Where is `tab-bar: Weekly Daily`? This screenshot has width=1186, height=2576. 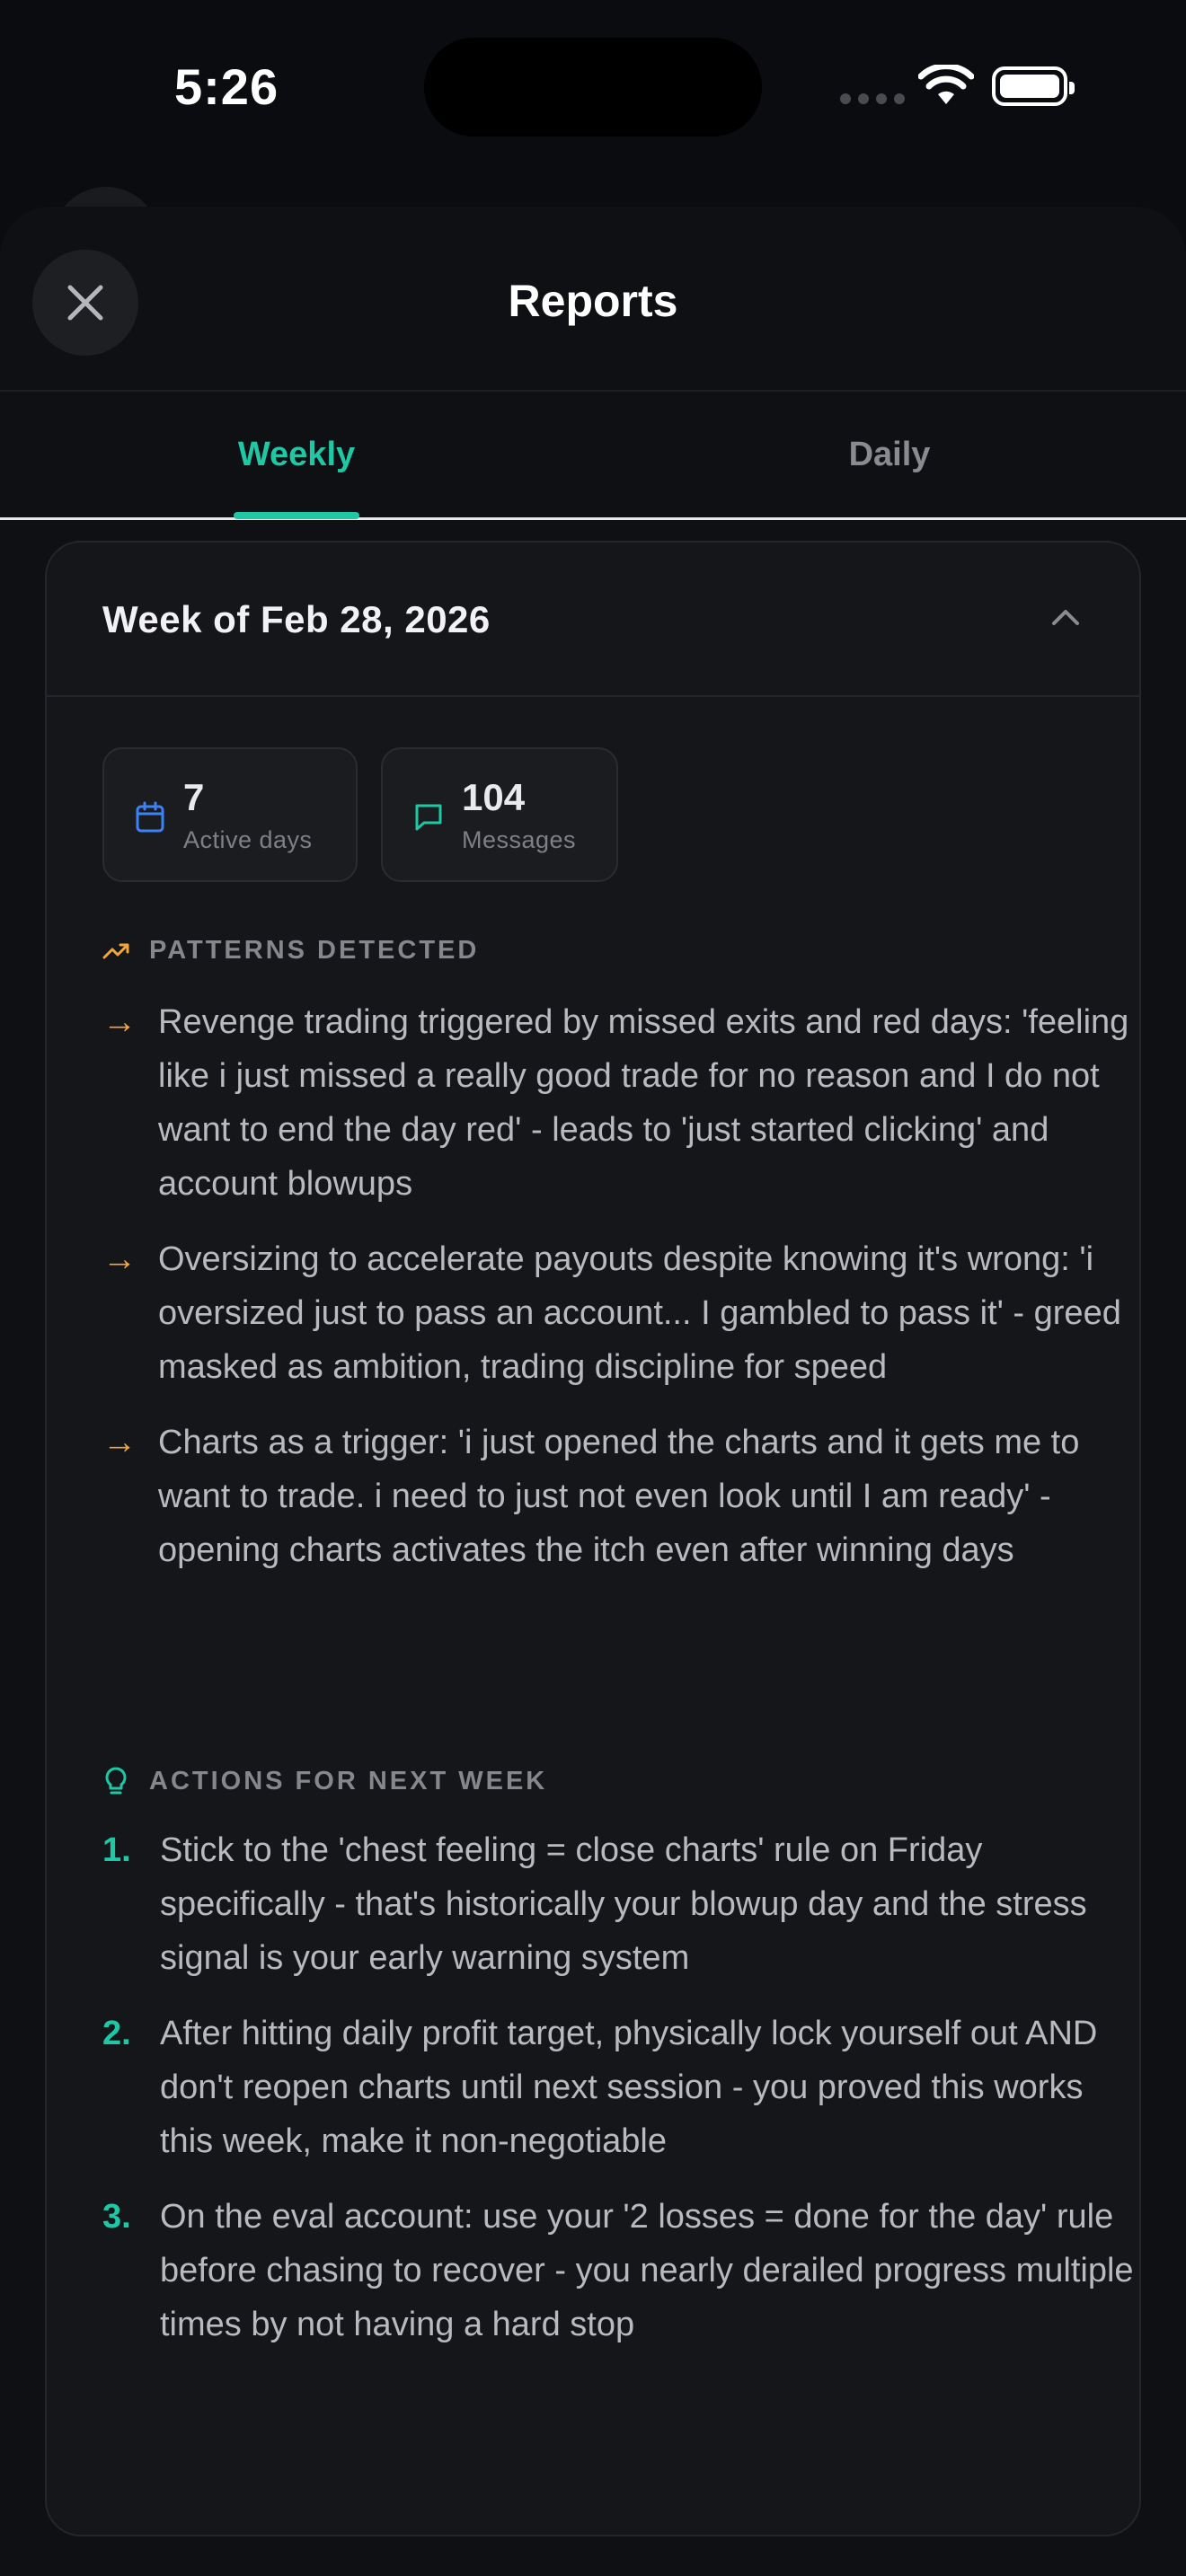 tab-bar: Weekly Daily is located at coordinates (593, 456).